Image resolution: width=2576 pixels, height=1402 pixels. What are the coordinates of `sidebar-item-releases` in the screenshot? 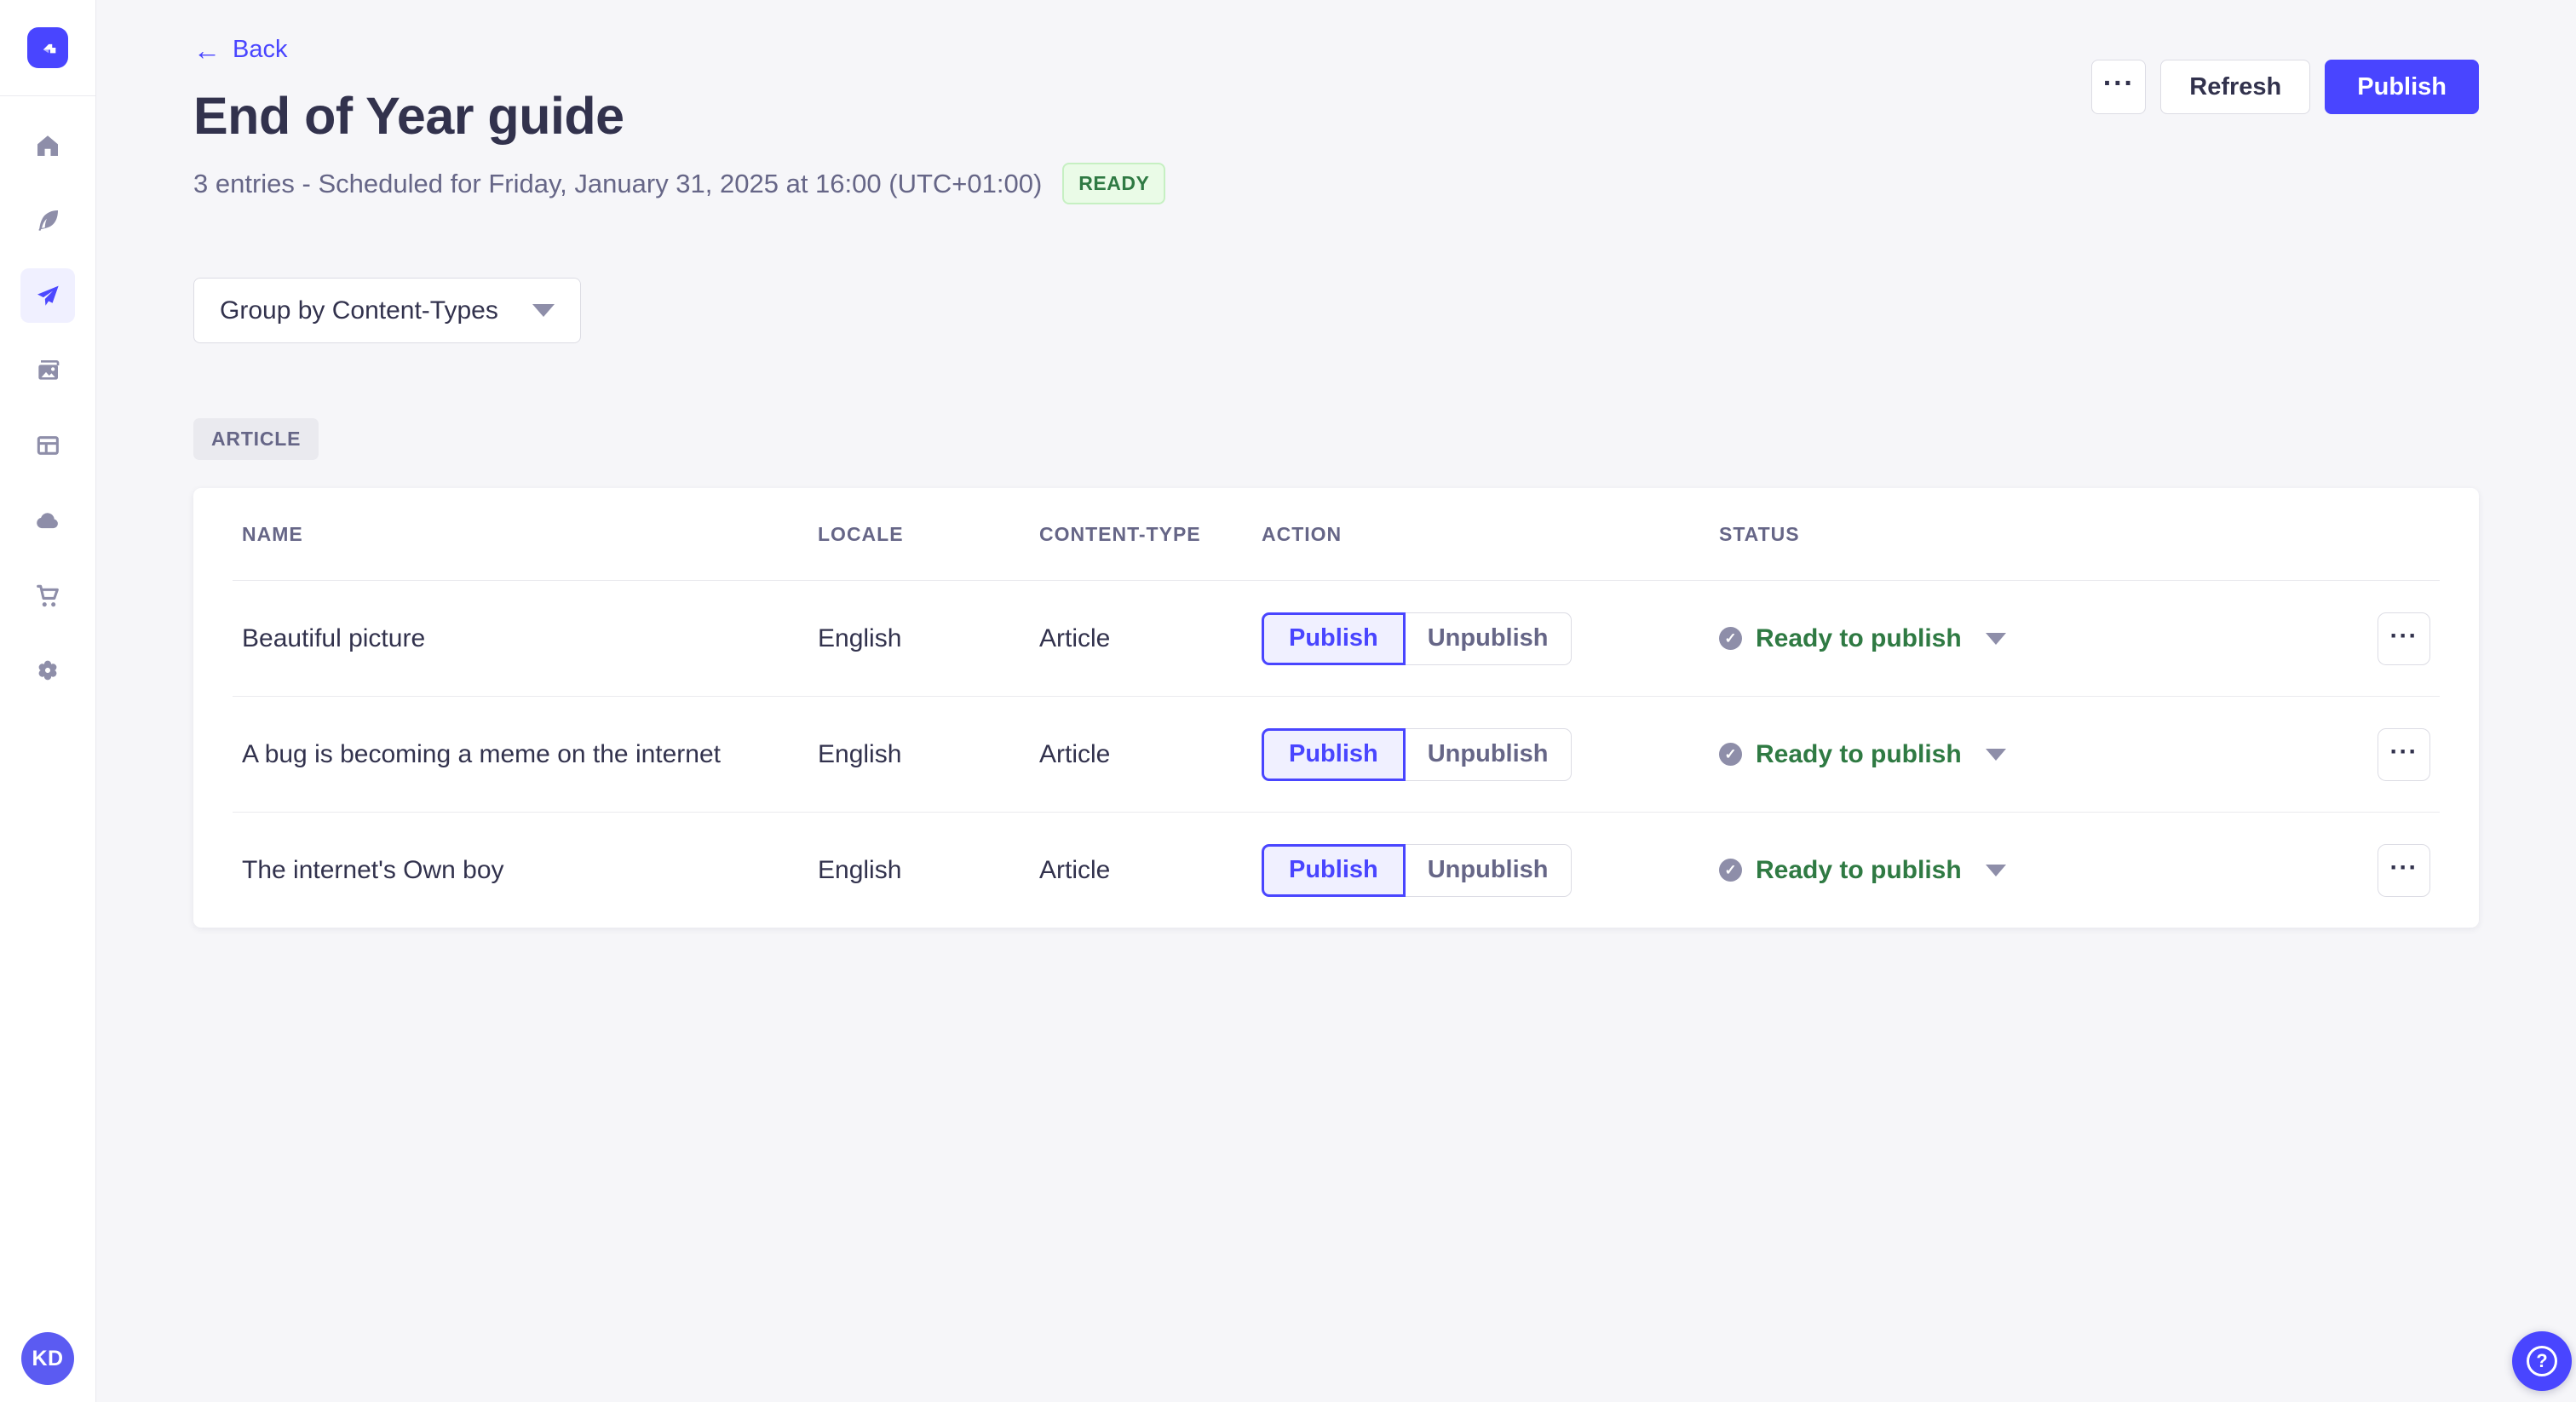 It's located at (48, 295).